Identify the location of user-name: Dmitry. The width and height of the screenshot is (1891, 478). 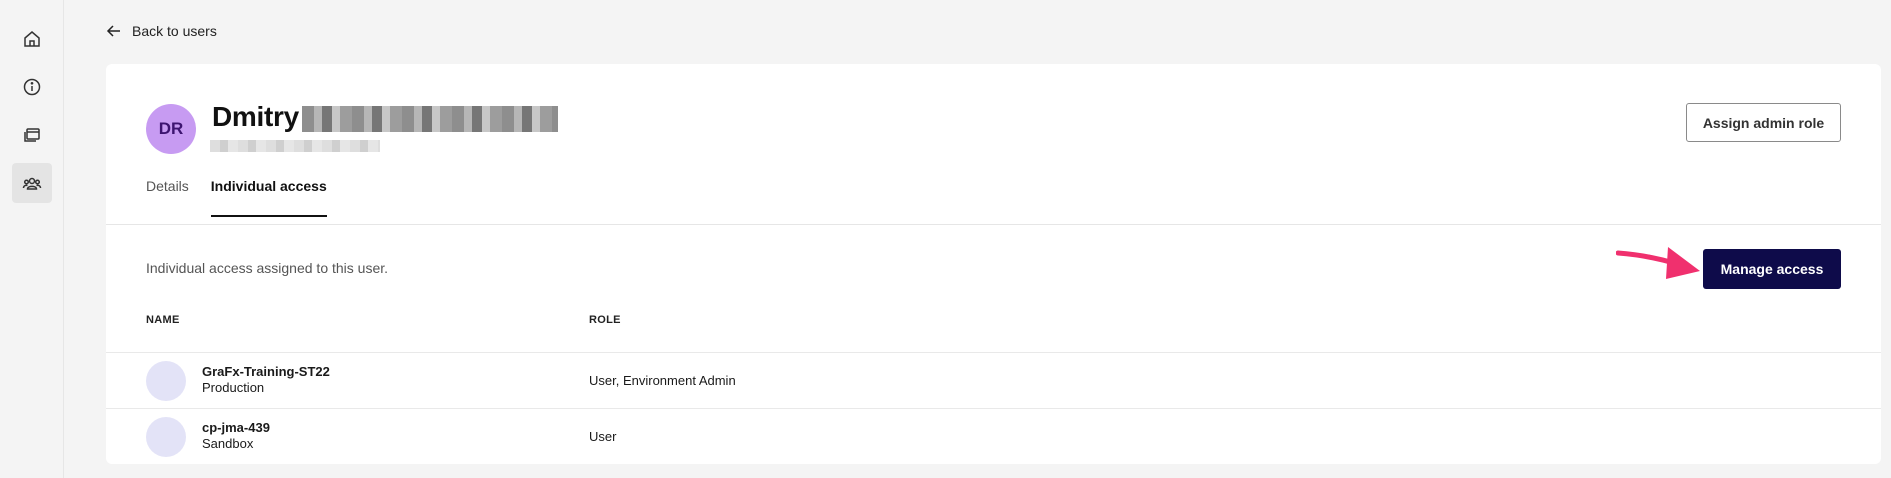
(255, 116).